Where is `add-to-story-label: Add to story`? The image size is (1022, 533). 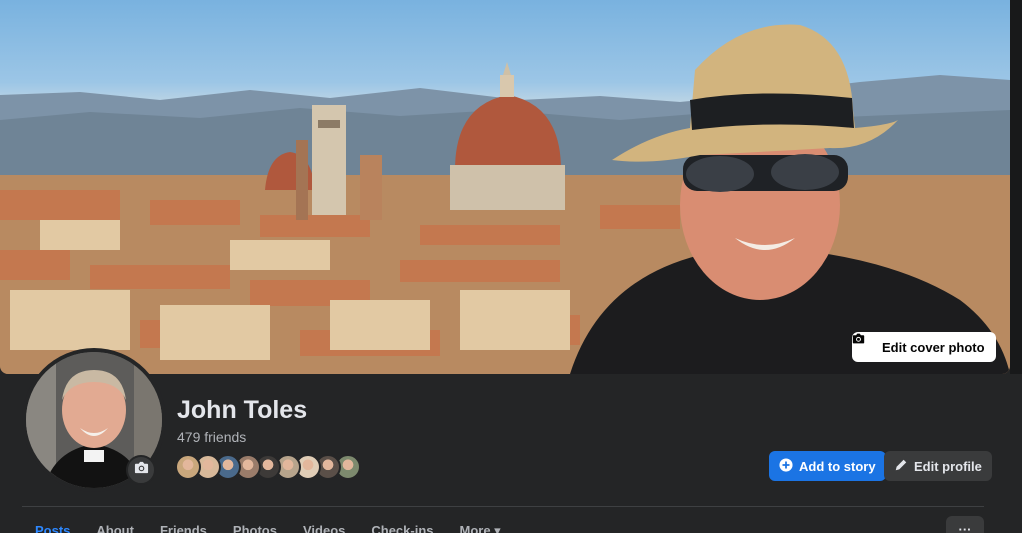 add-to-story-label: Add to story is located at coordinates (837, 466).